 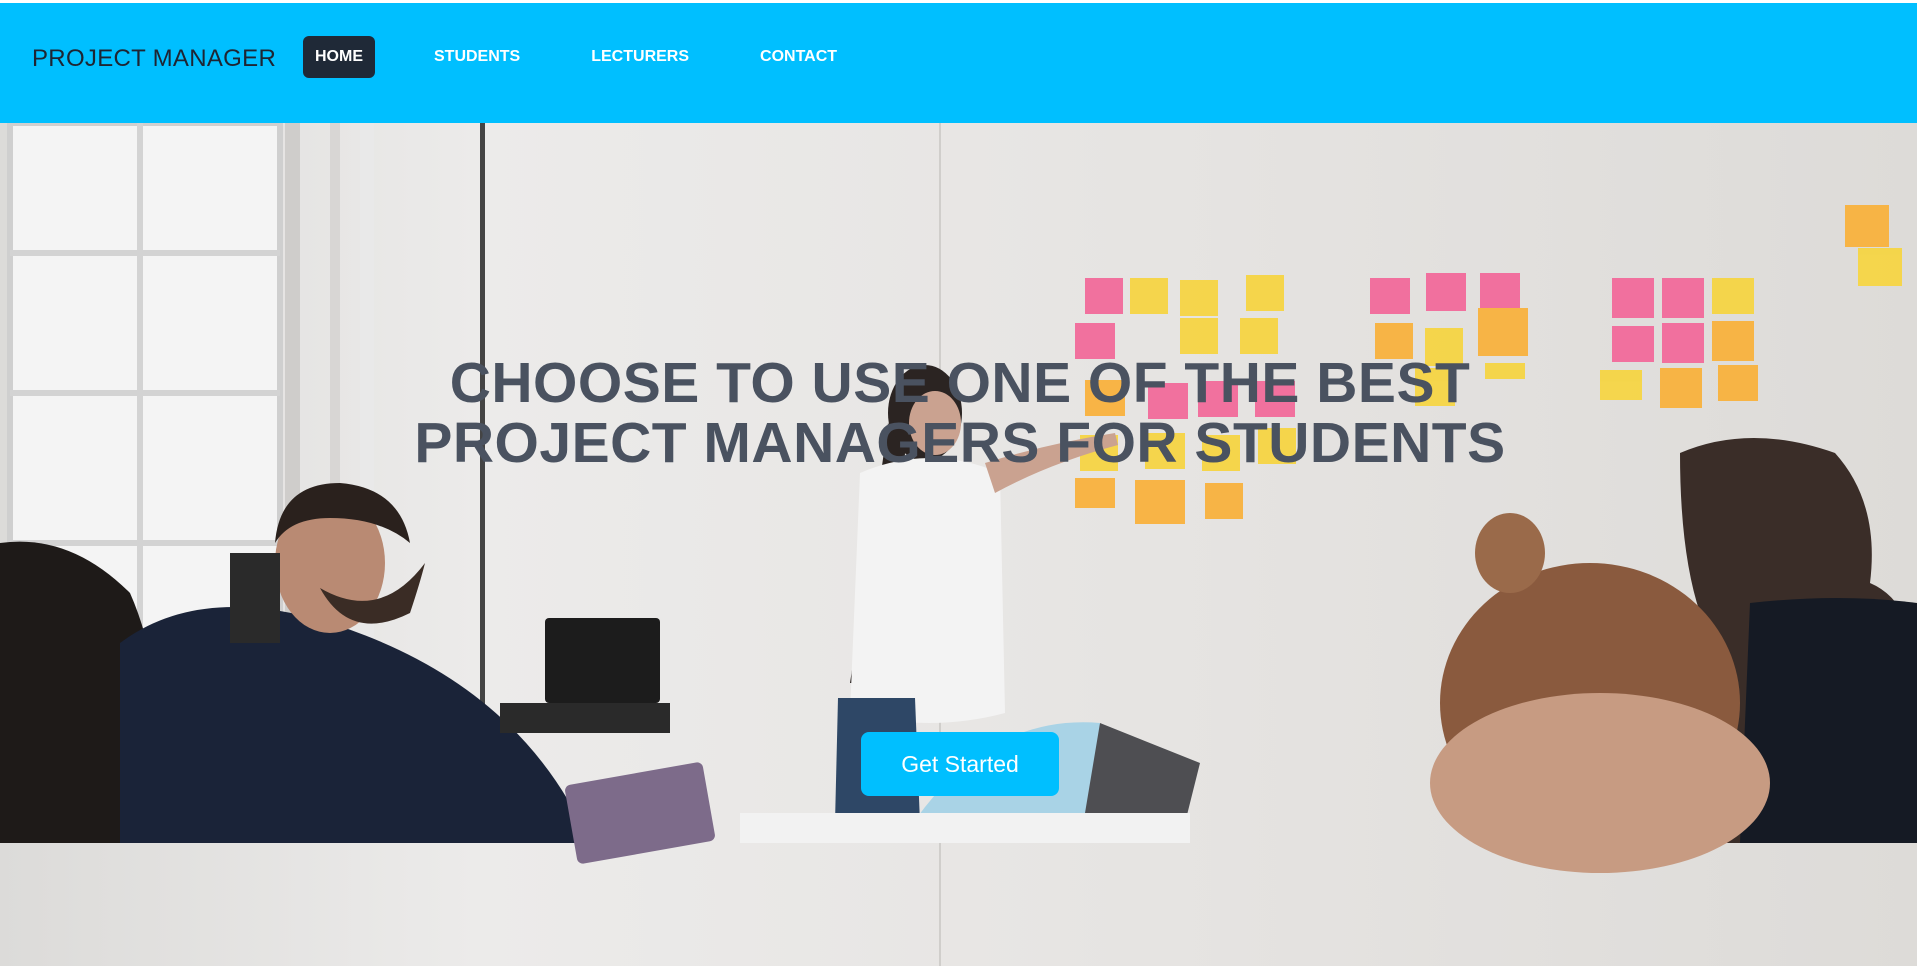 I want to click on nav-link-students: STUDENTS, so click(x=477, y=57).